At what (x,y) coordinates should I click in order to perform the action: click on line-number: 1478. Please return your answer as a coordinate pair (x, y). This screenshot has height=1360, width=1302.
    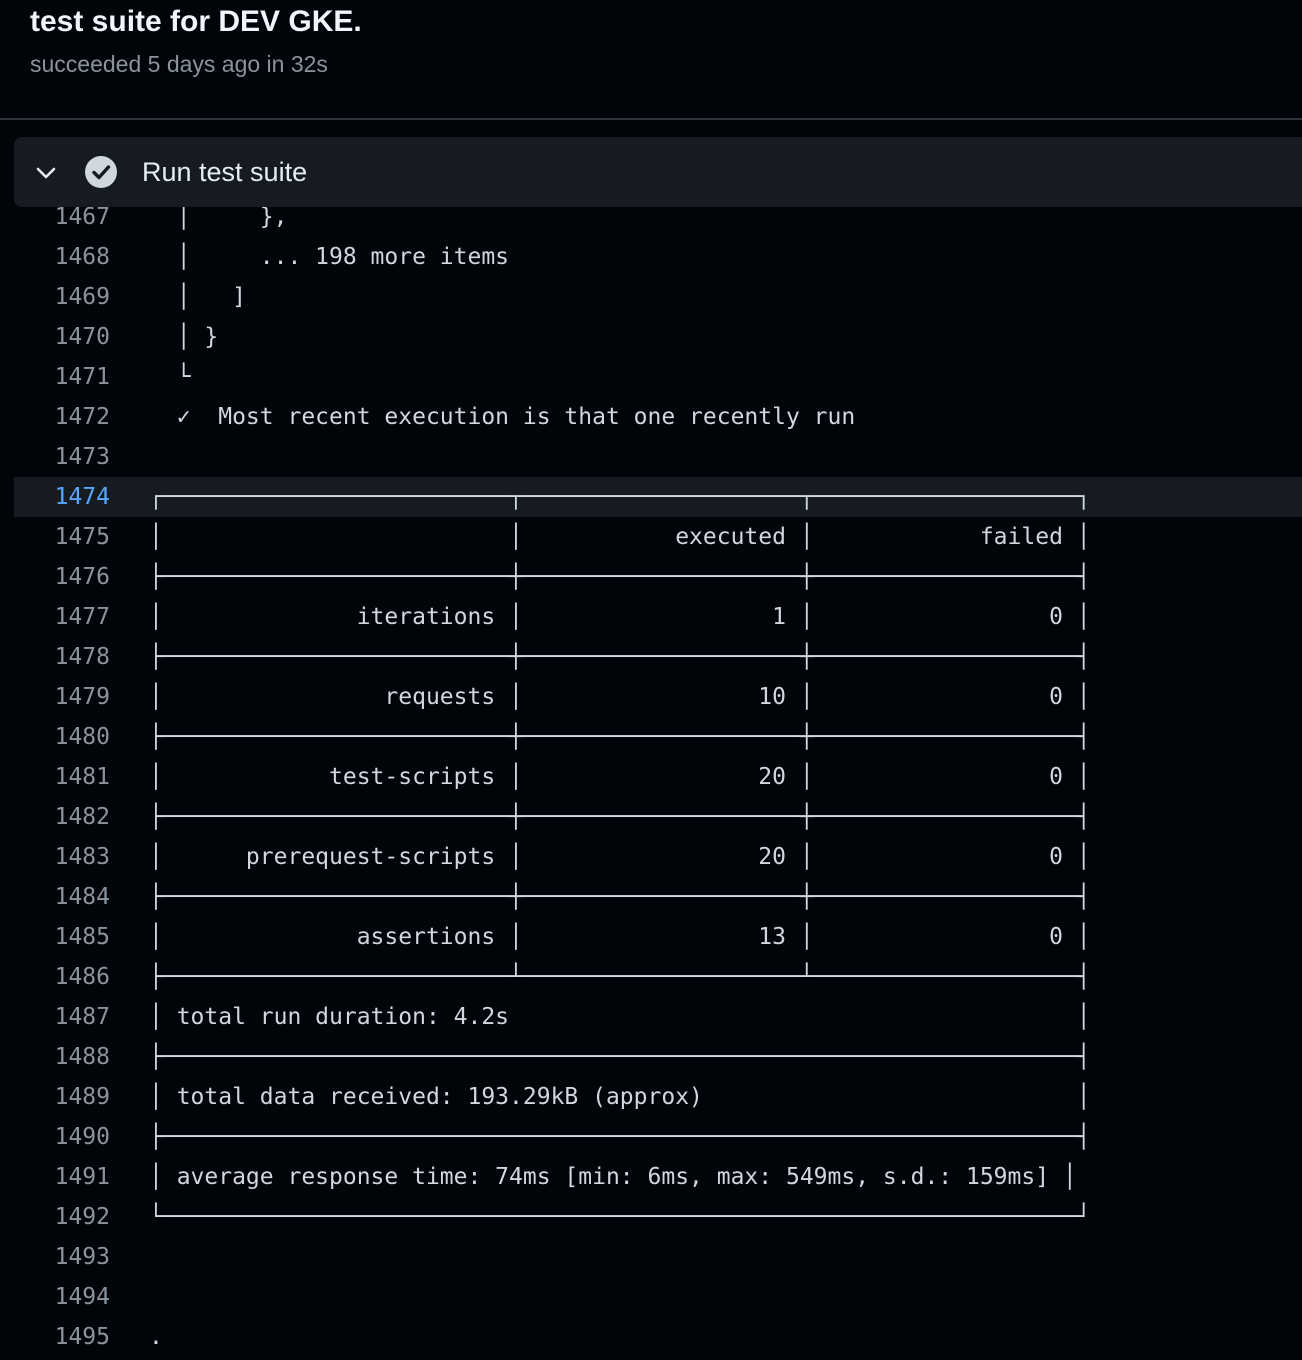
    Looking at the image, I should click on (62, 657).